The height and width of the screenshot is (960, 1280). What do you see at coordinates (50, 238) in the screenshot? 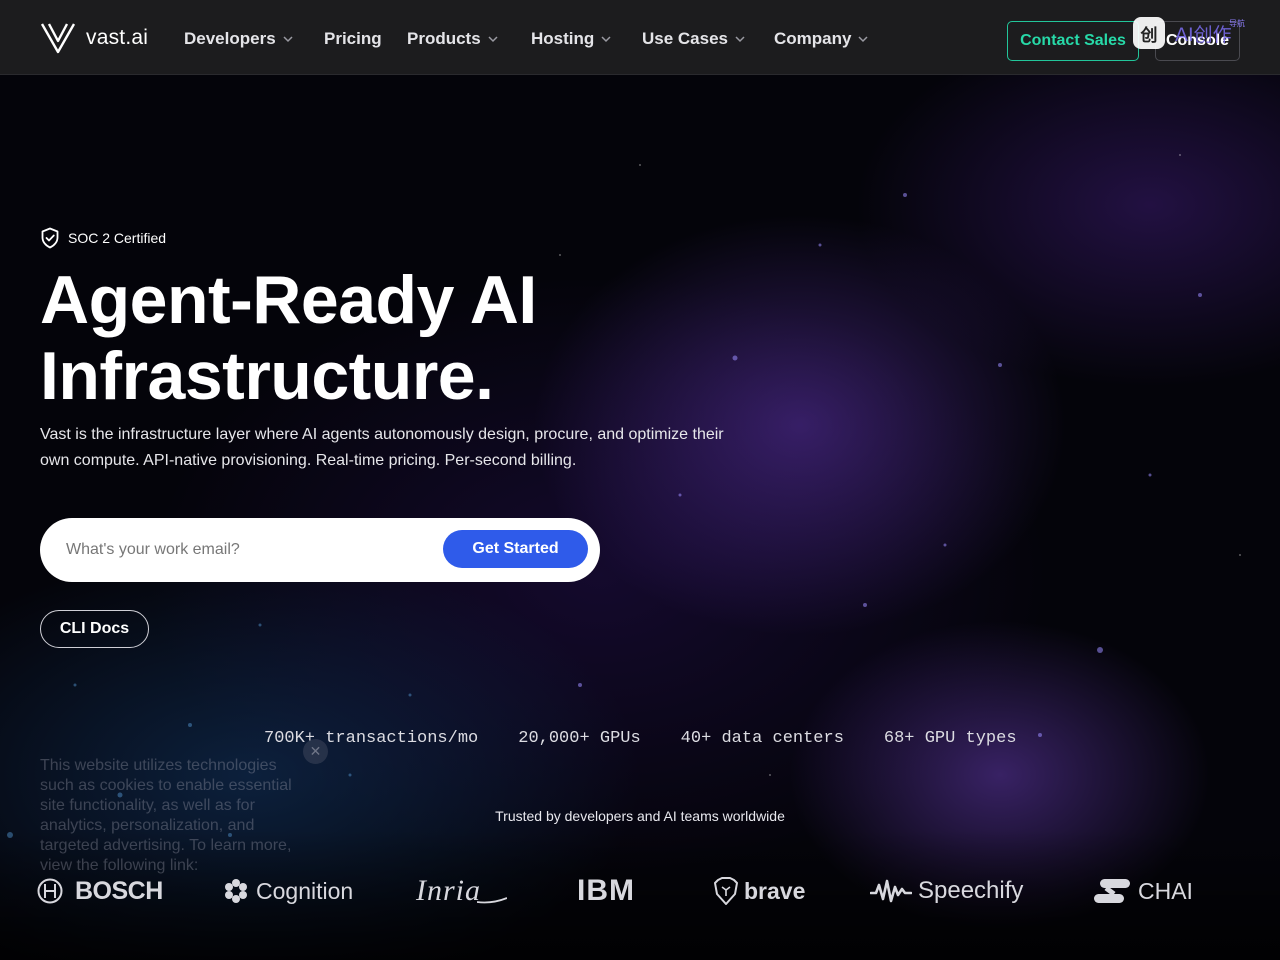
I see `shield-check-icon` at bounding box center [50, 238].